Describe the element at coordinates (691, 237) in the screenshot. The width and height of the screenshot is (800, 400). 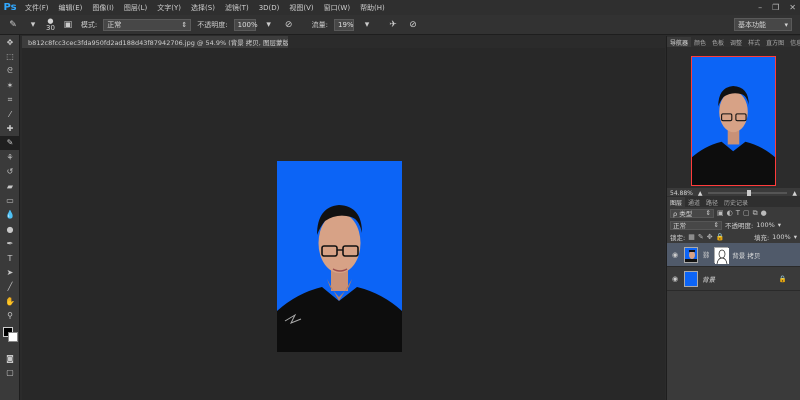
I see `lock-transparent-icon: ▦` at that location.